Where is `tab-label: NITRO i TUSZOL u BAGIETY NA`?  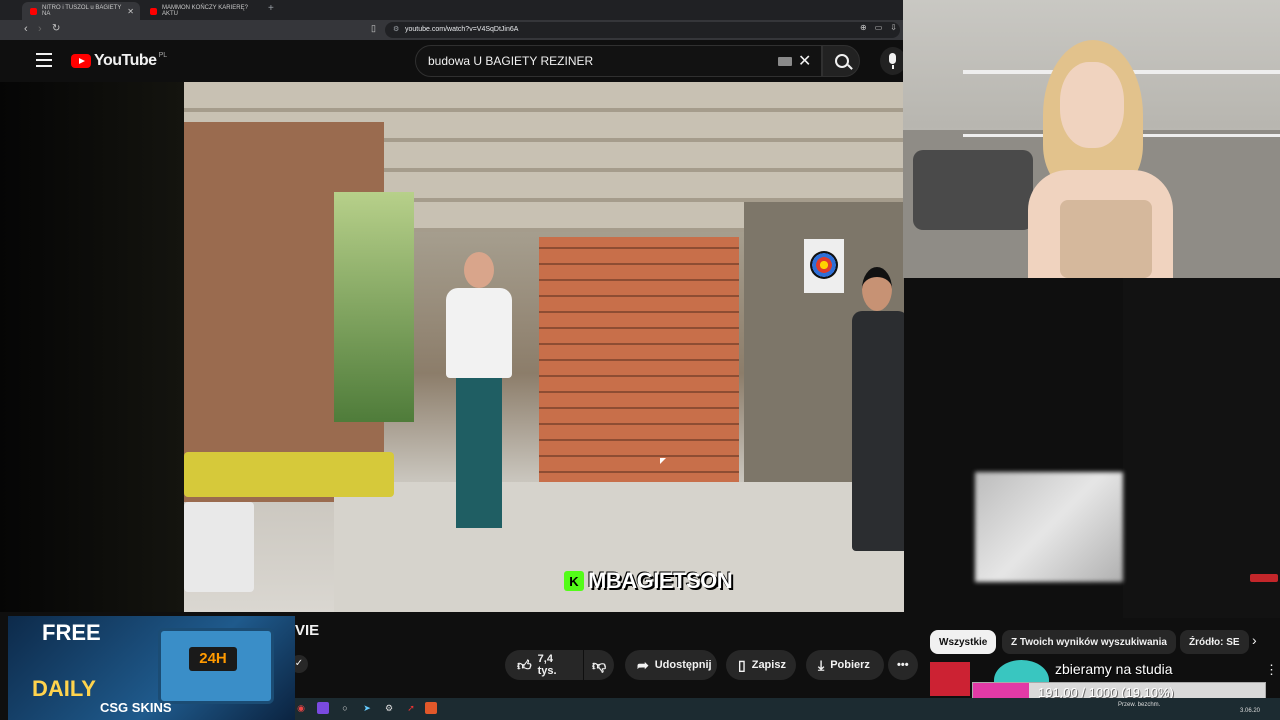 tab-label: NITRO i TUSZOL u BAGIETY NA is located at coordinates (82, 11).